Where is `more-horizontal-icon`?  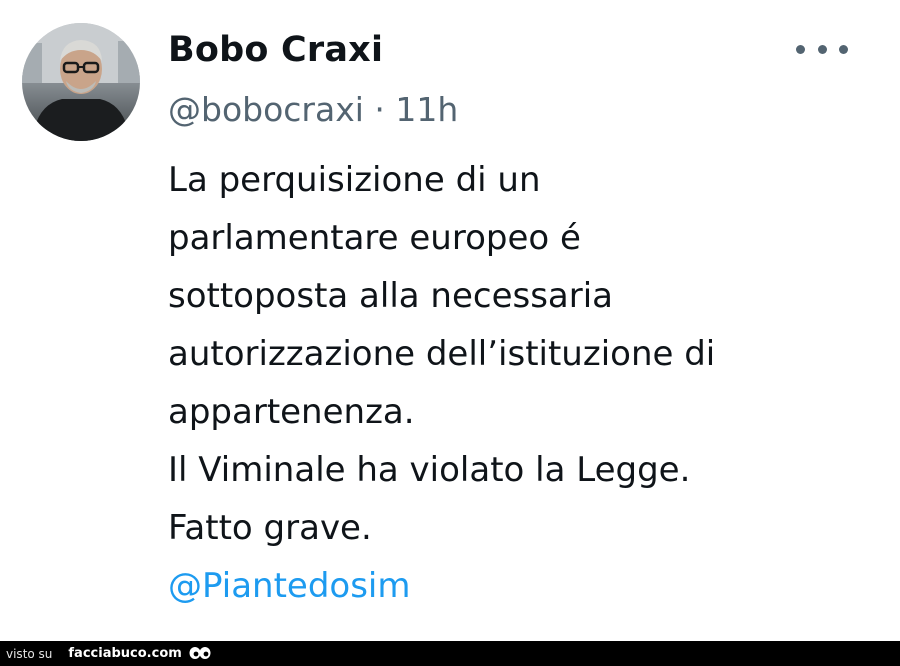
more-horizontal-icon is located at coordinates (822, 49).